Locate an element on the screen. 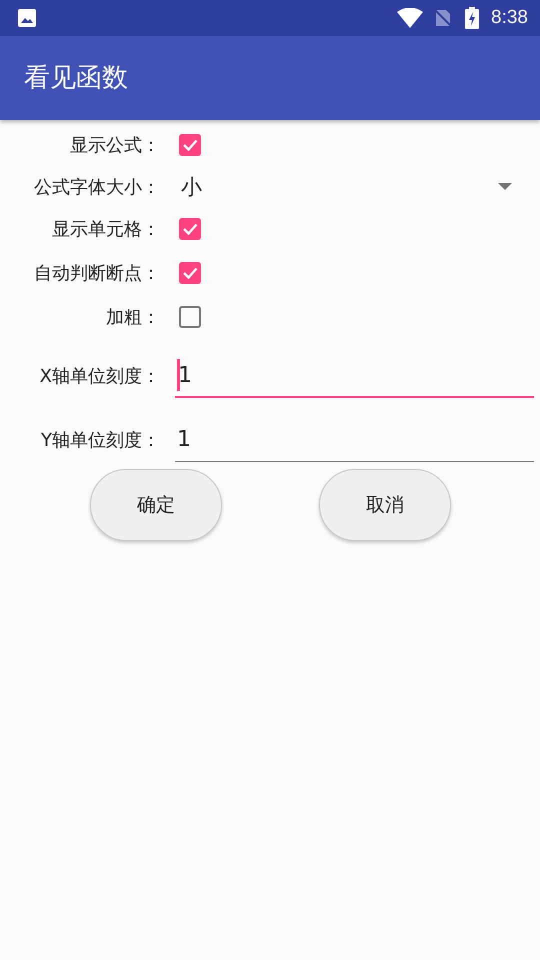  status-time: 8:38 is located at coordinates (509, 18).